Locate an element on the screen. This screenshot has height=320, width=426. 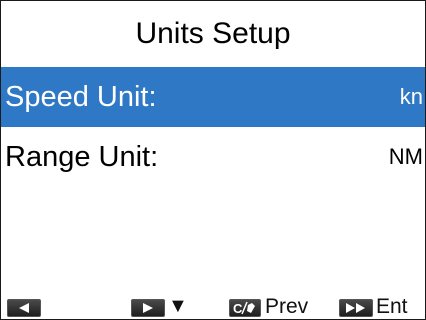
menu-item-value: kn is located at coordinates (411, 96).